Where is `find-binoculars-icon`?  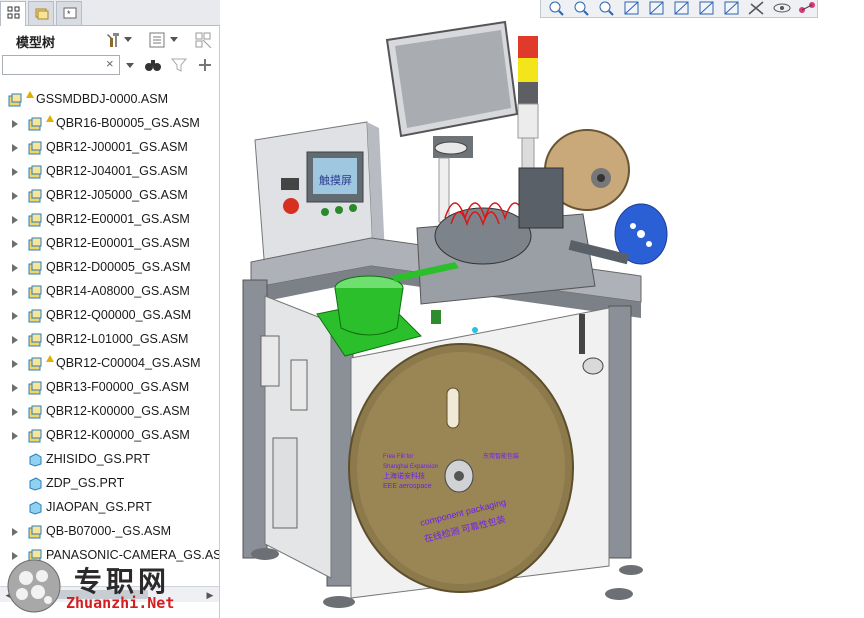
find-binoculars-icon is located at coordinates (153, 65).